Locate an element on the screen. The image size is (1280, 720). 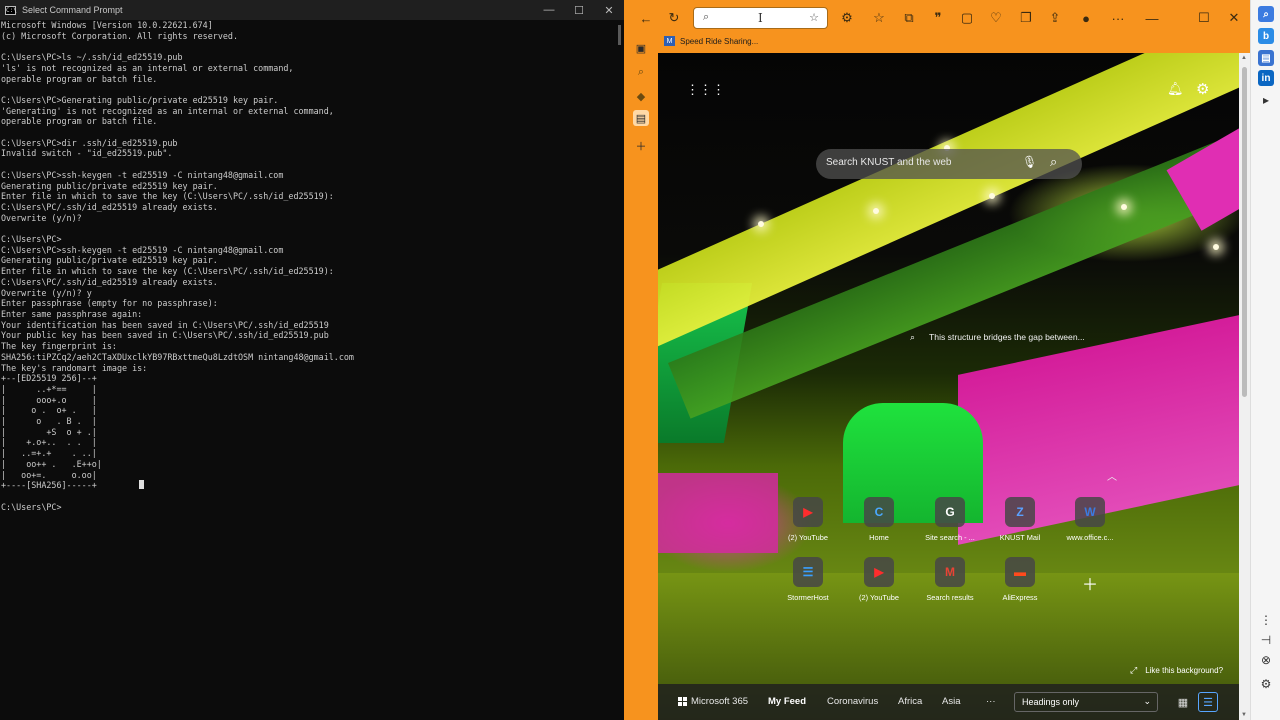
youtube-icon: ▶ is located at coordinates (808, 512).